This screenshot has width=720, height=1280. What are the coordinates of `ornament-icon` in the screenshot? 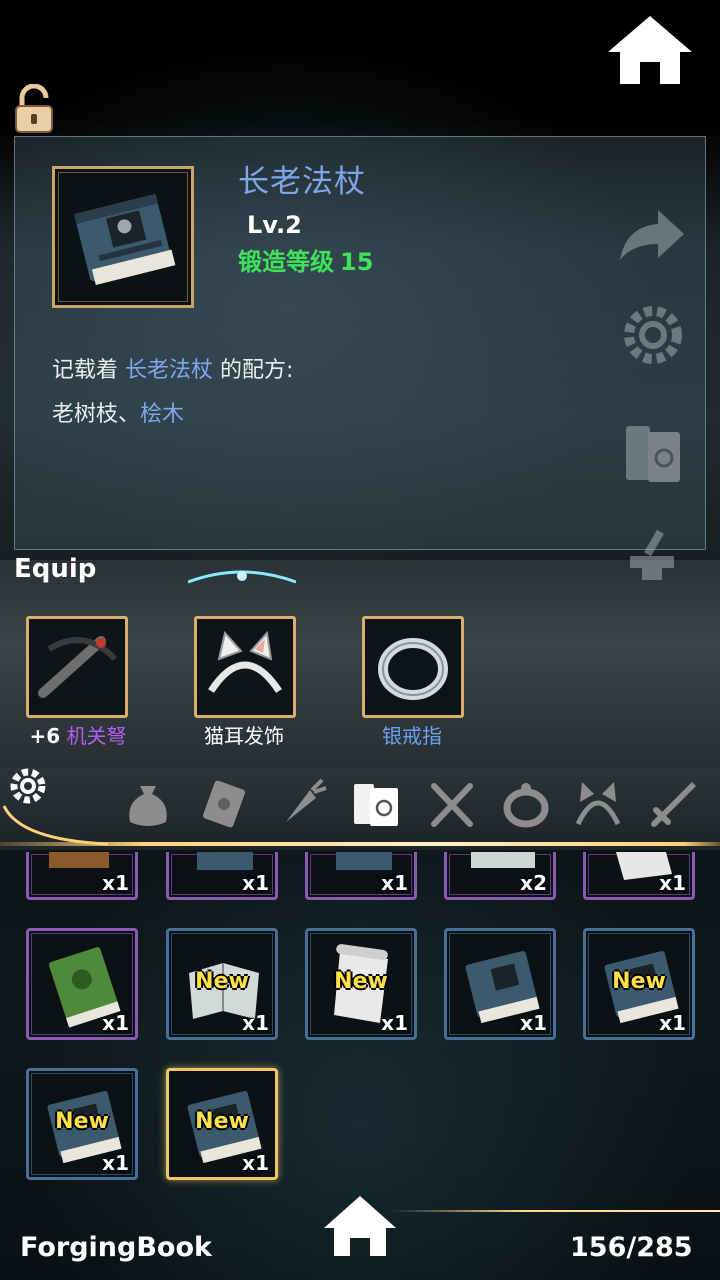 It's located at (242, 577).